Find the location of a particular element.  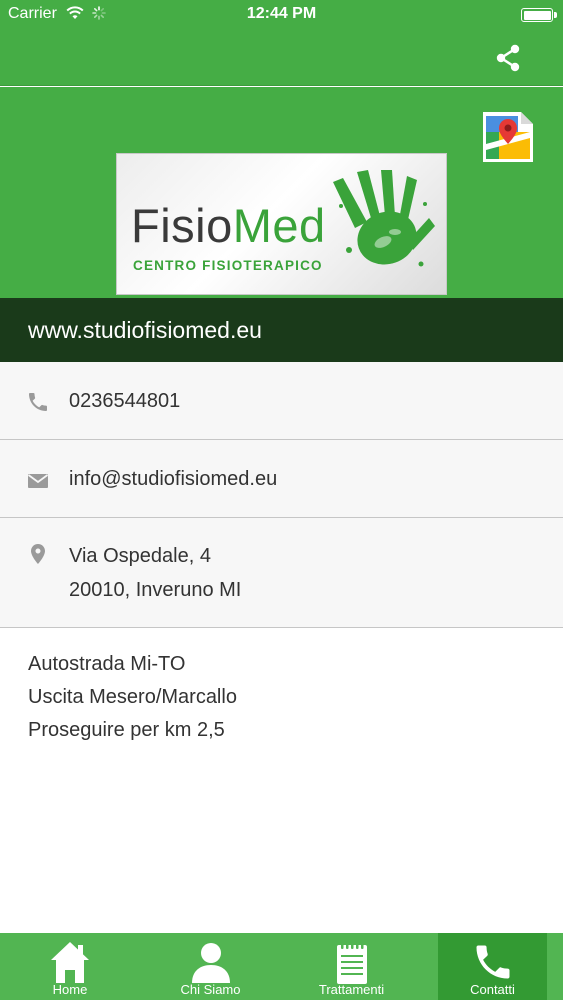

tab-home: Home is located at coordinates (70, 966).